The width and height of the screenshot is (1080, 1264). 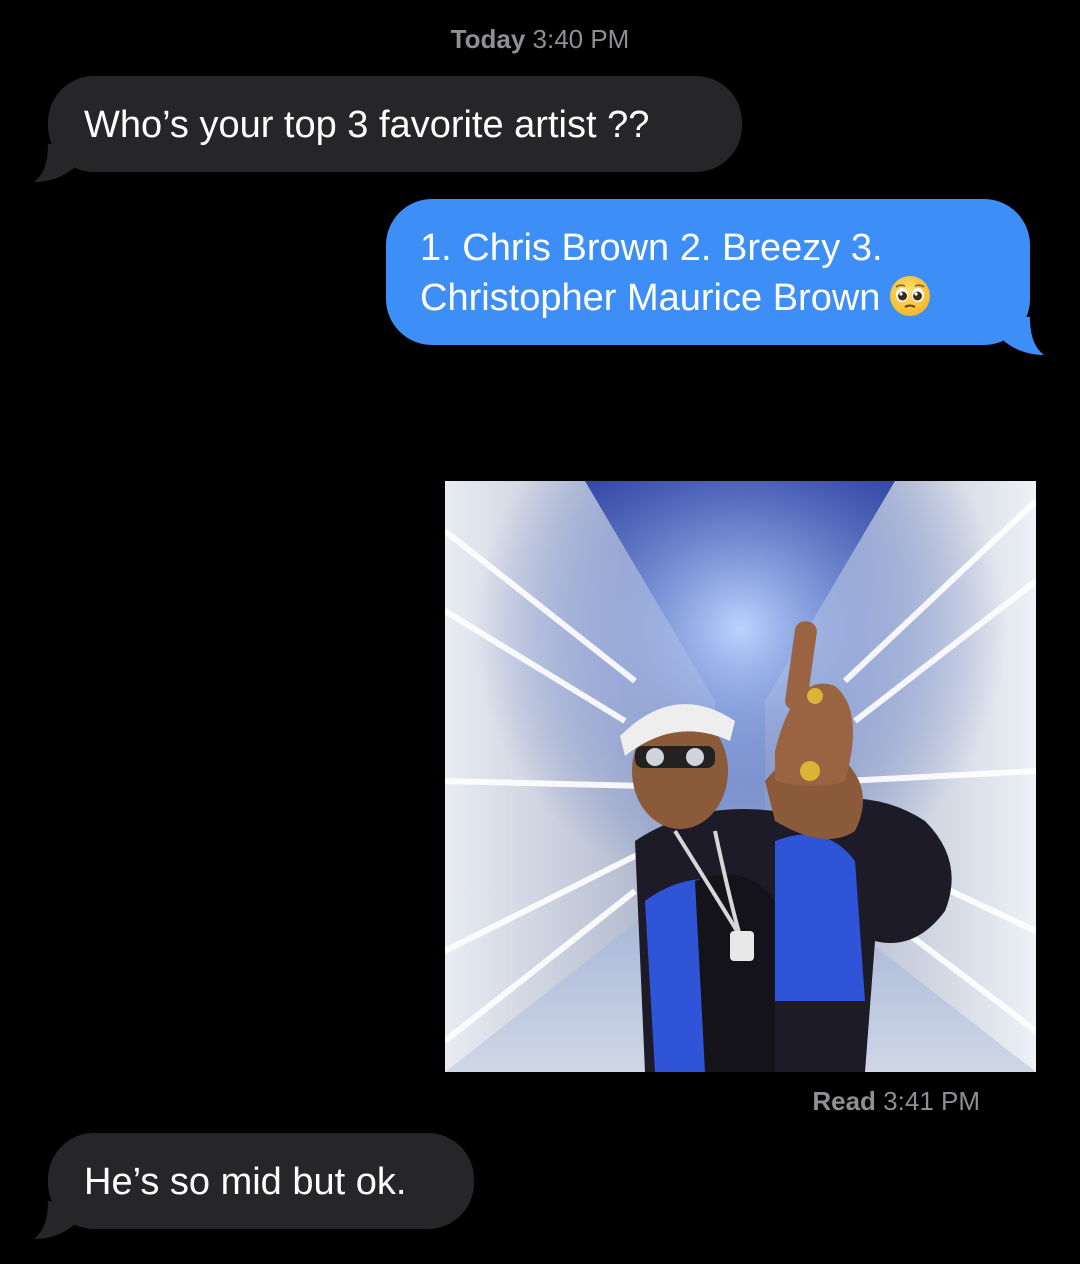 I want to click on message-text: Who’s your top 3 favorite artist ??, so click(x=367, y=125).